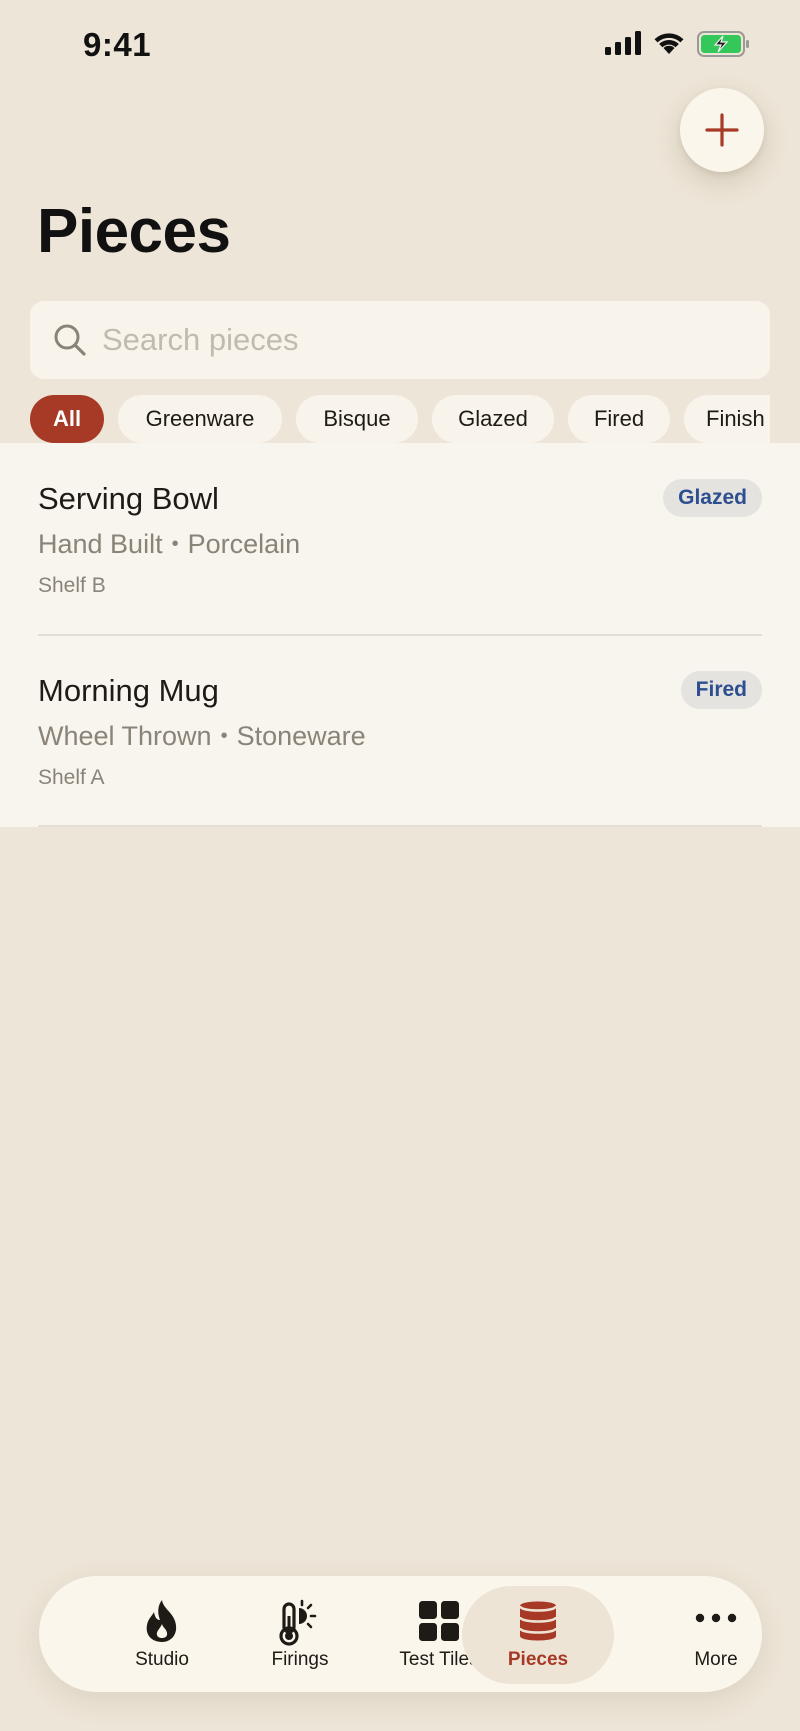  What do you see at coordinates (117, 44) in the screenshot?
I see `status-time: 9:41` at bounding box center [117, 44].